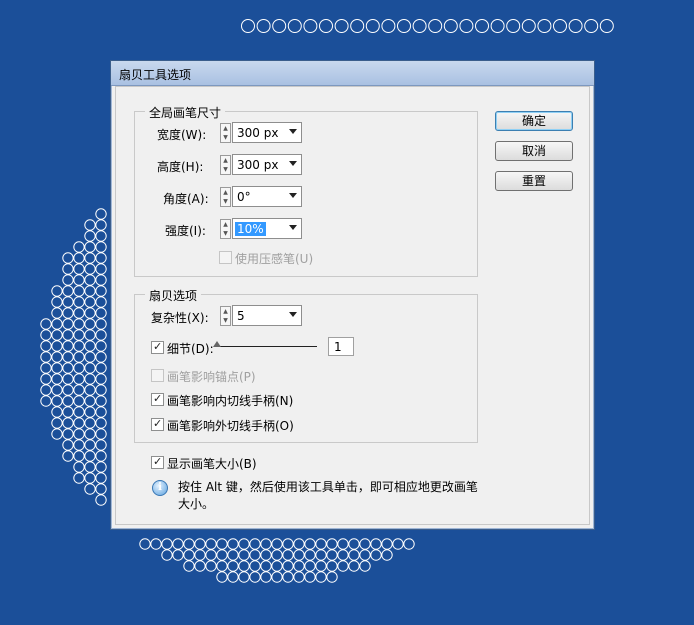 The image size is (694, 625). I want to click on intensity-spinner: ▲ ▼, so click(225, 229).